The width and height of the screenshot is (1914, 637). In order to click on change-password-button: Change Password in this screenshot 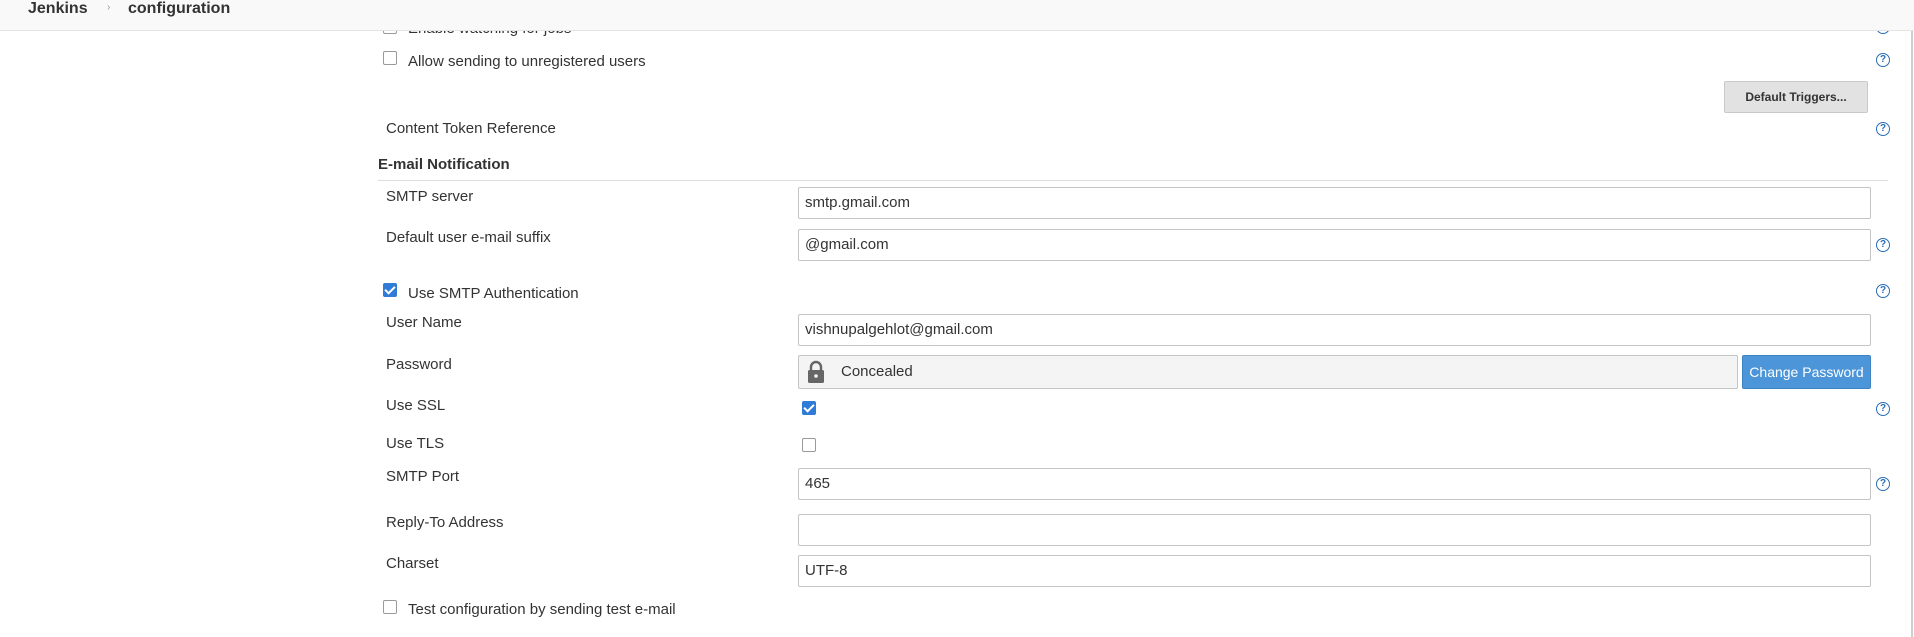, I will do `click(1806, 372)`.